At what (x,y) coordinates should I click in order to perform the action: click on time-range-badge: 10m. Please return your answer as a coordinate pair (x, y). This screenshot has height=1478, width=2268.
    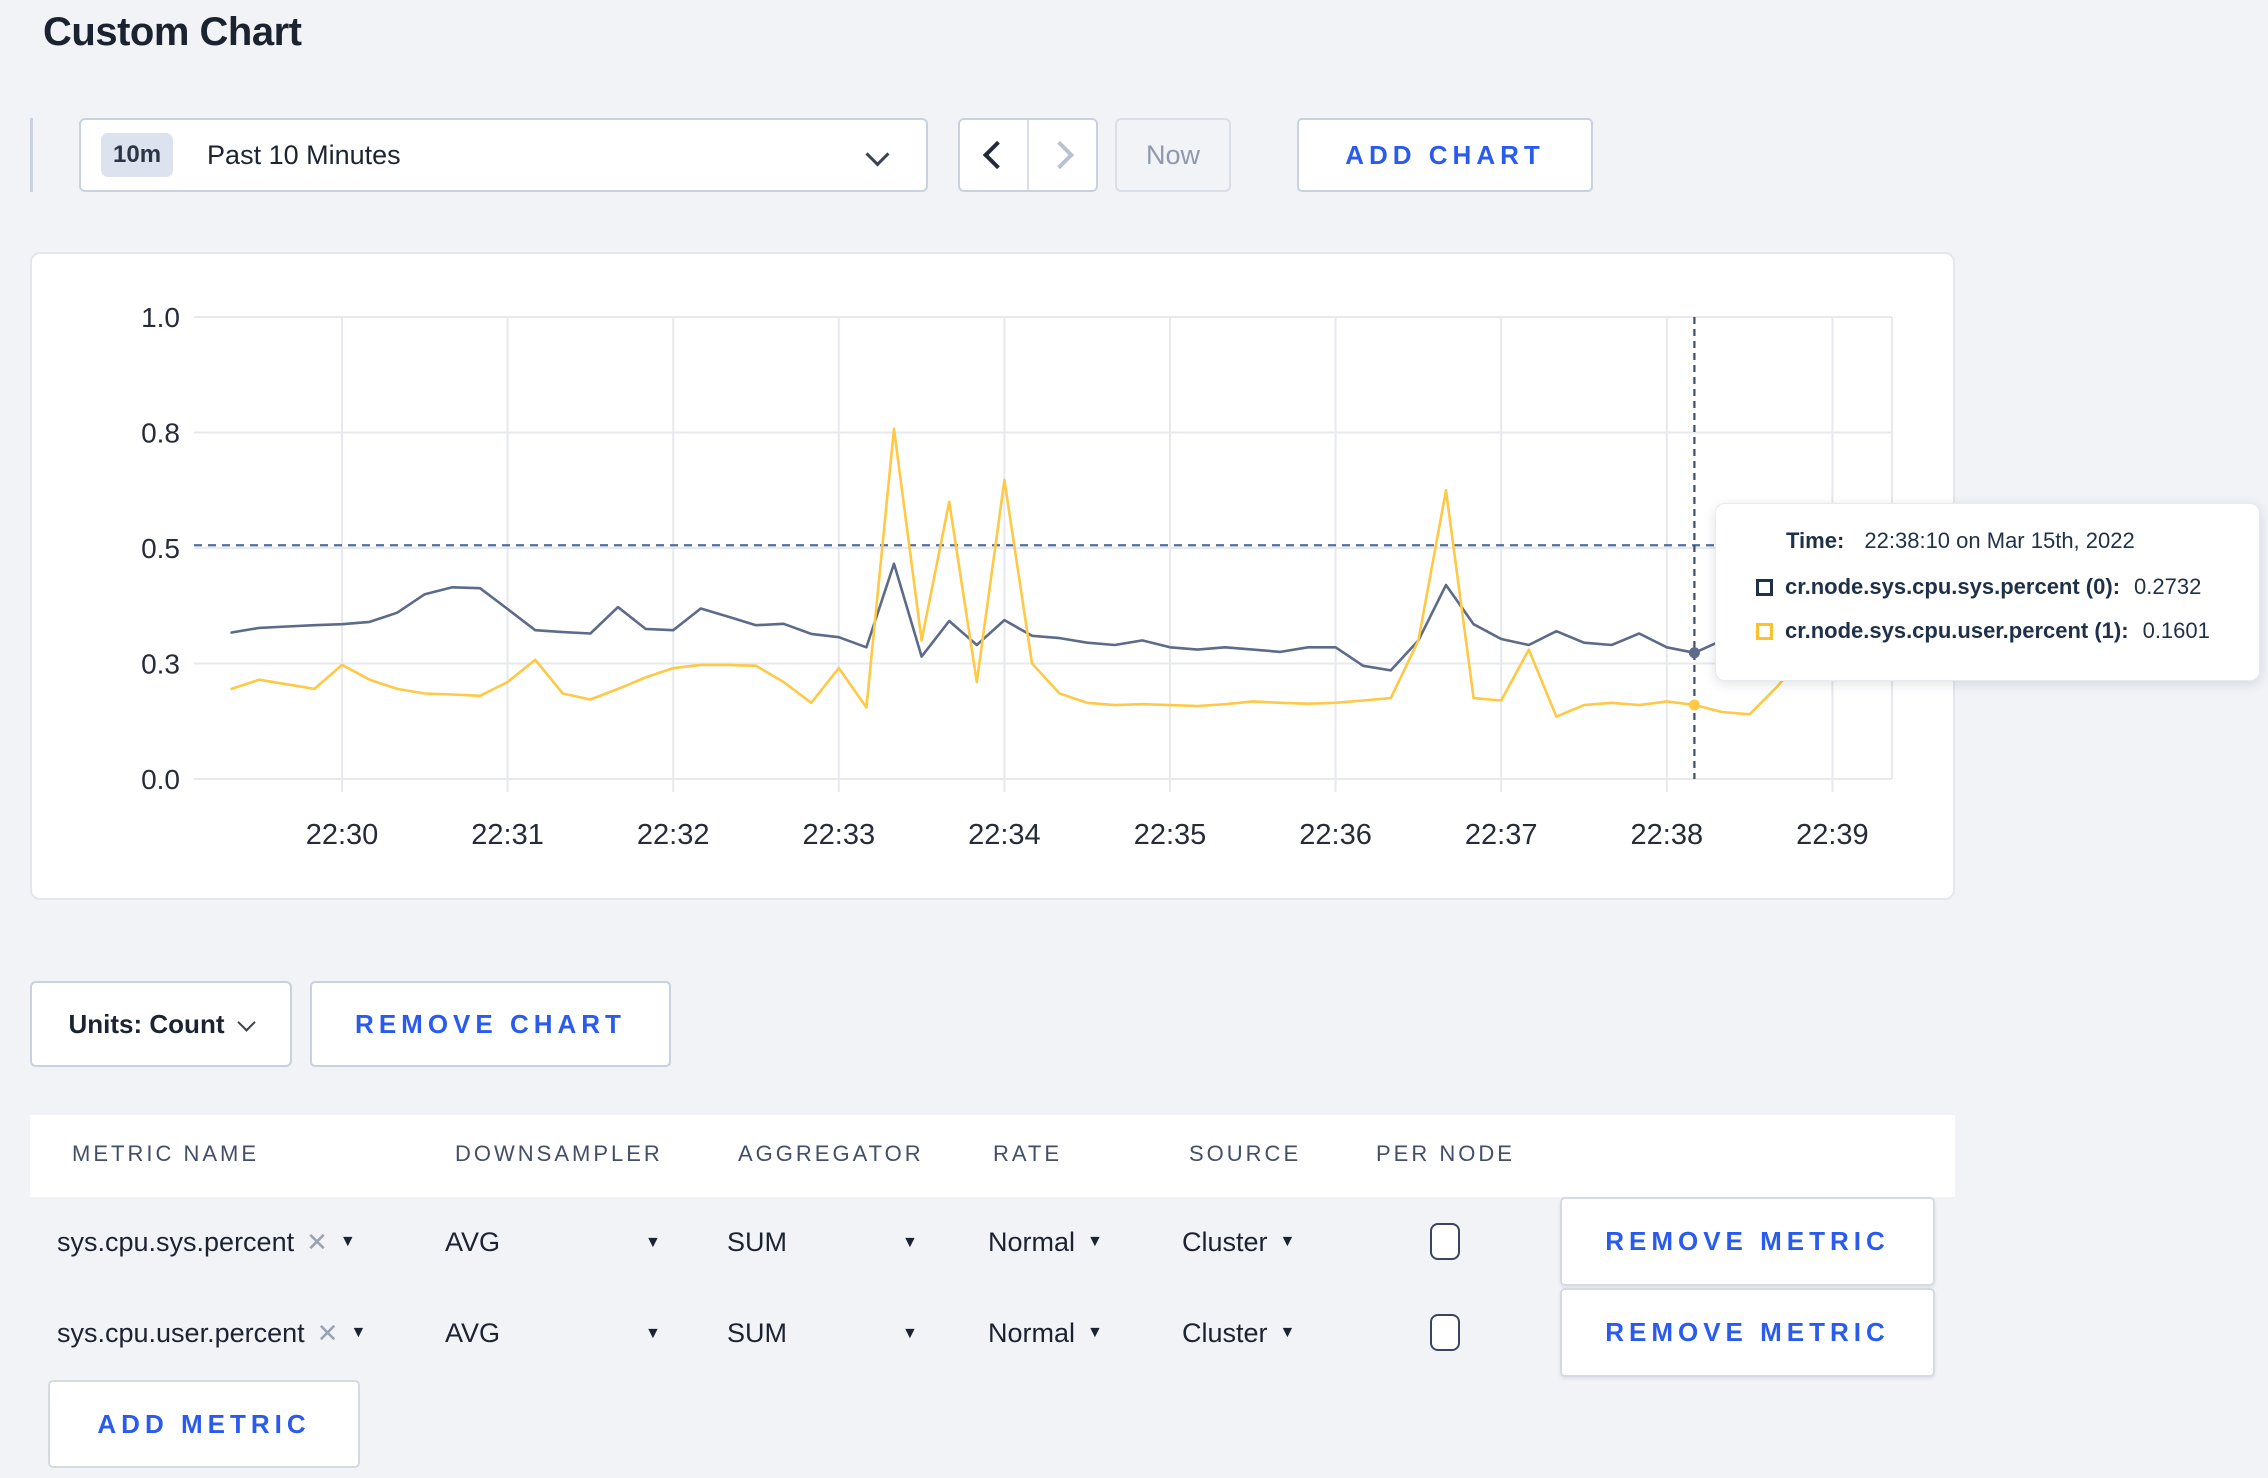
    Looking at the image, I should click on (137, 155).